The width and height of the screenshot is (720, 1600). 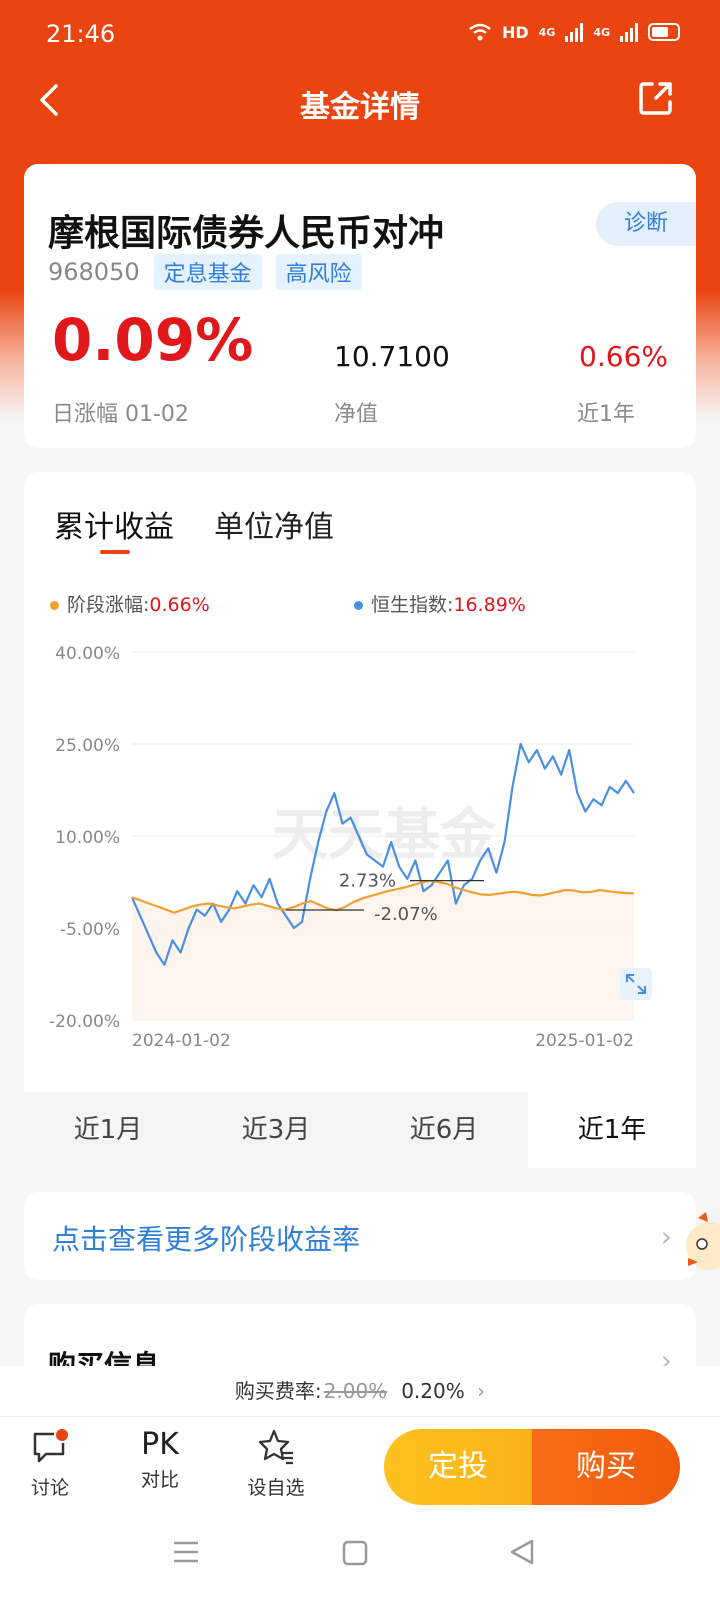 What do you see at coordinates (194, 524) in the screenshot?
I see `chart-tabs: 累计收益 单位净值` at bounding box center [194, 524].